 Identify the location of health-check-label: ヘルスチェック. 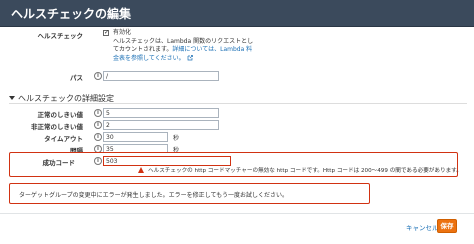
(60, 36).